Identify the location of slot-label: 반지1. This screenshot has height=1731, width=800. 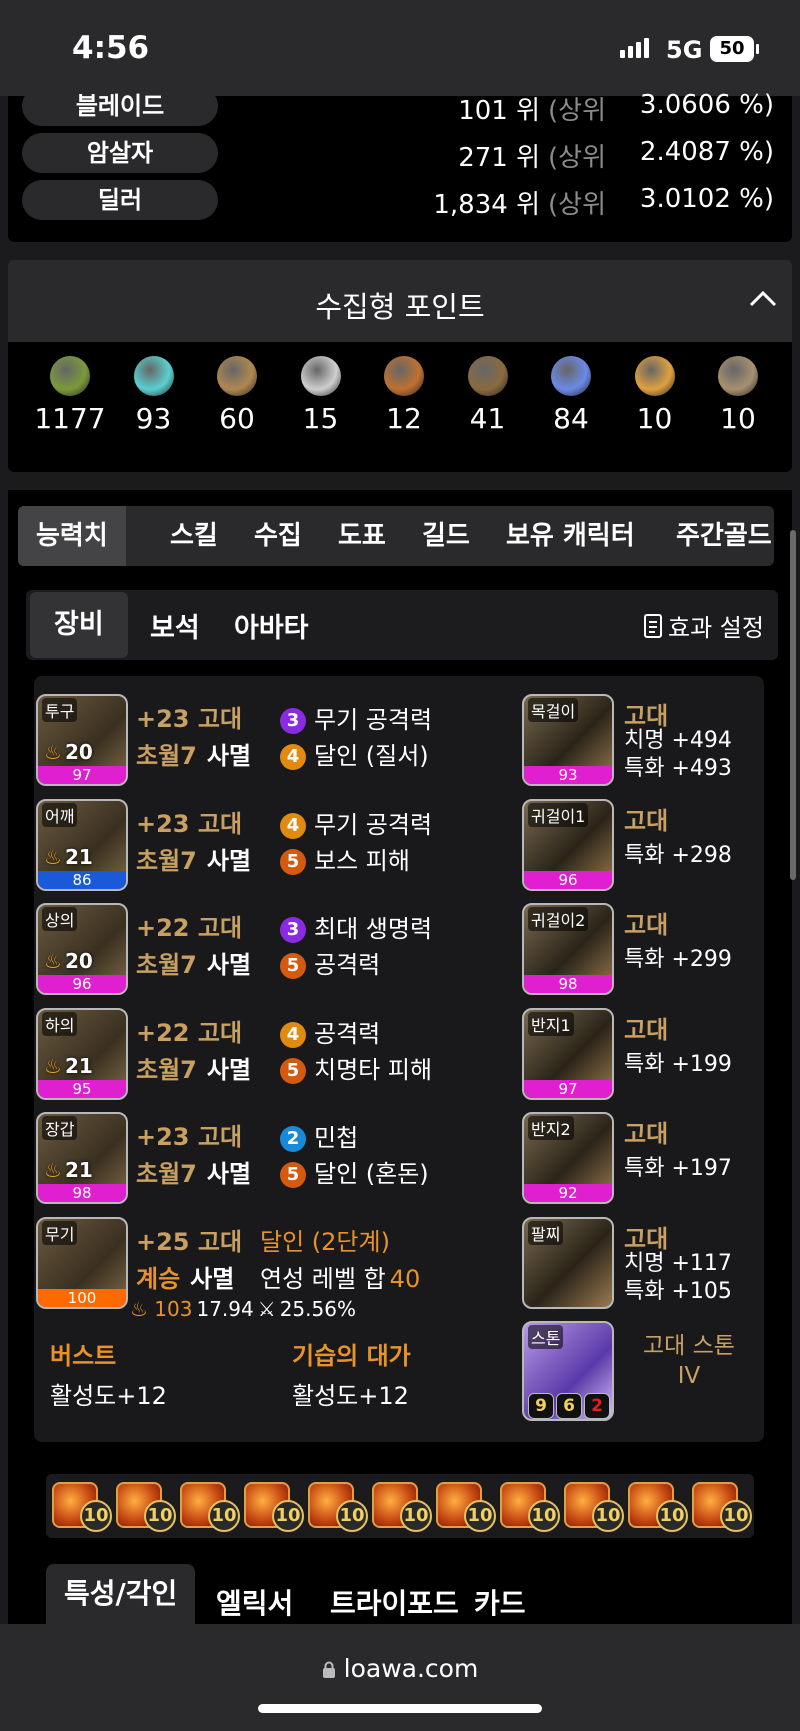
(551, 1023).